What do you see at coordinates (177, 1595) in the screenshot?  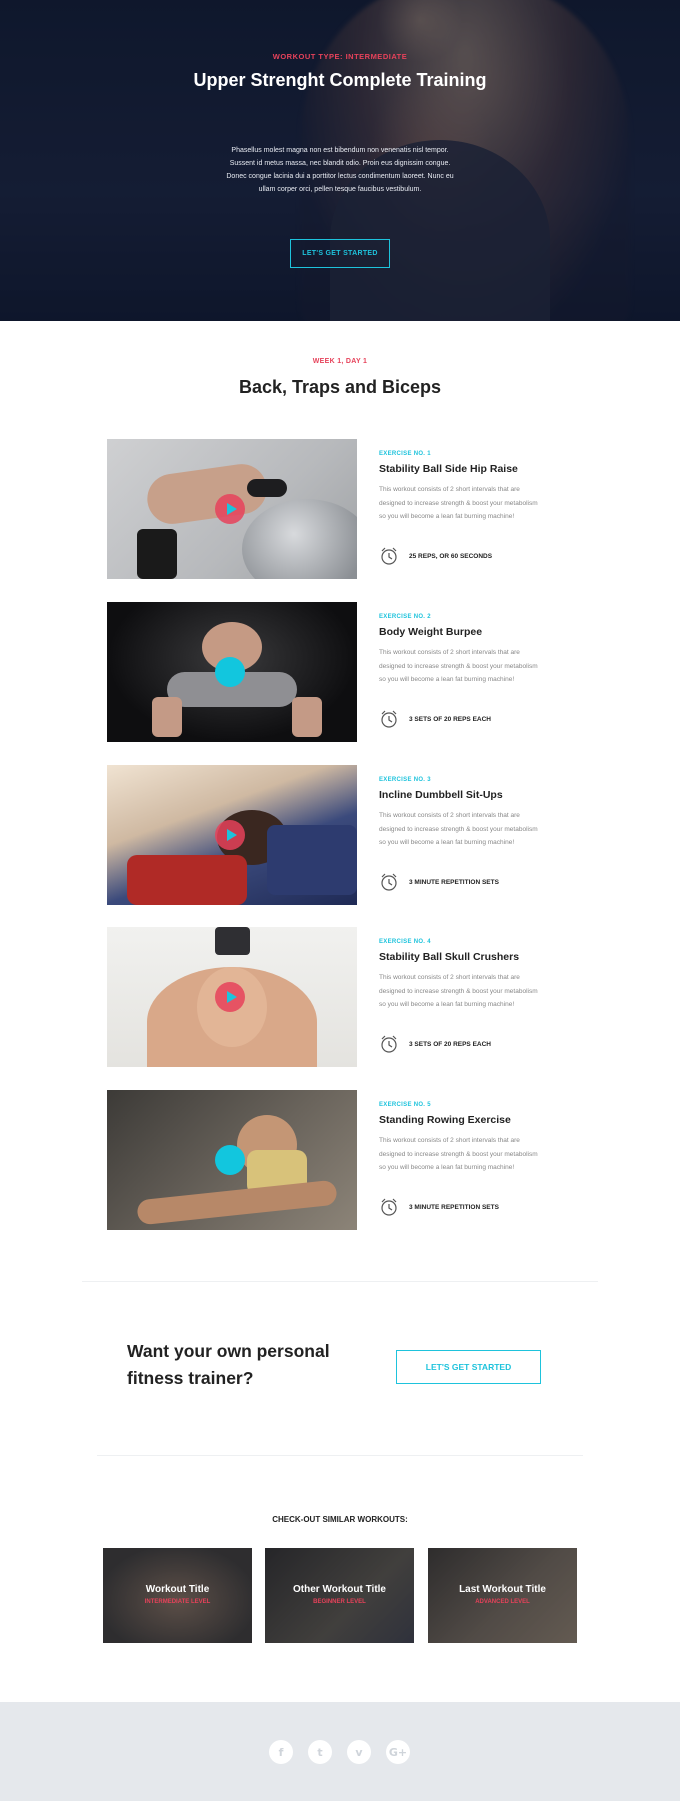 I see `workout-card: Workout Title INTERMEDIATE LEVEL` at bounding box center [177, 1595].